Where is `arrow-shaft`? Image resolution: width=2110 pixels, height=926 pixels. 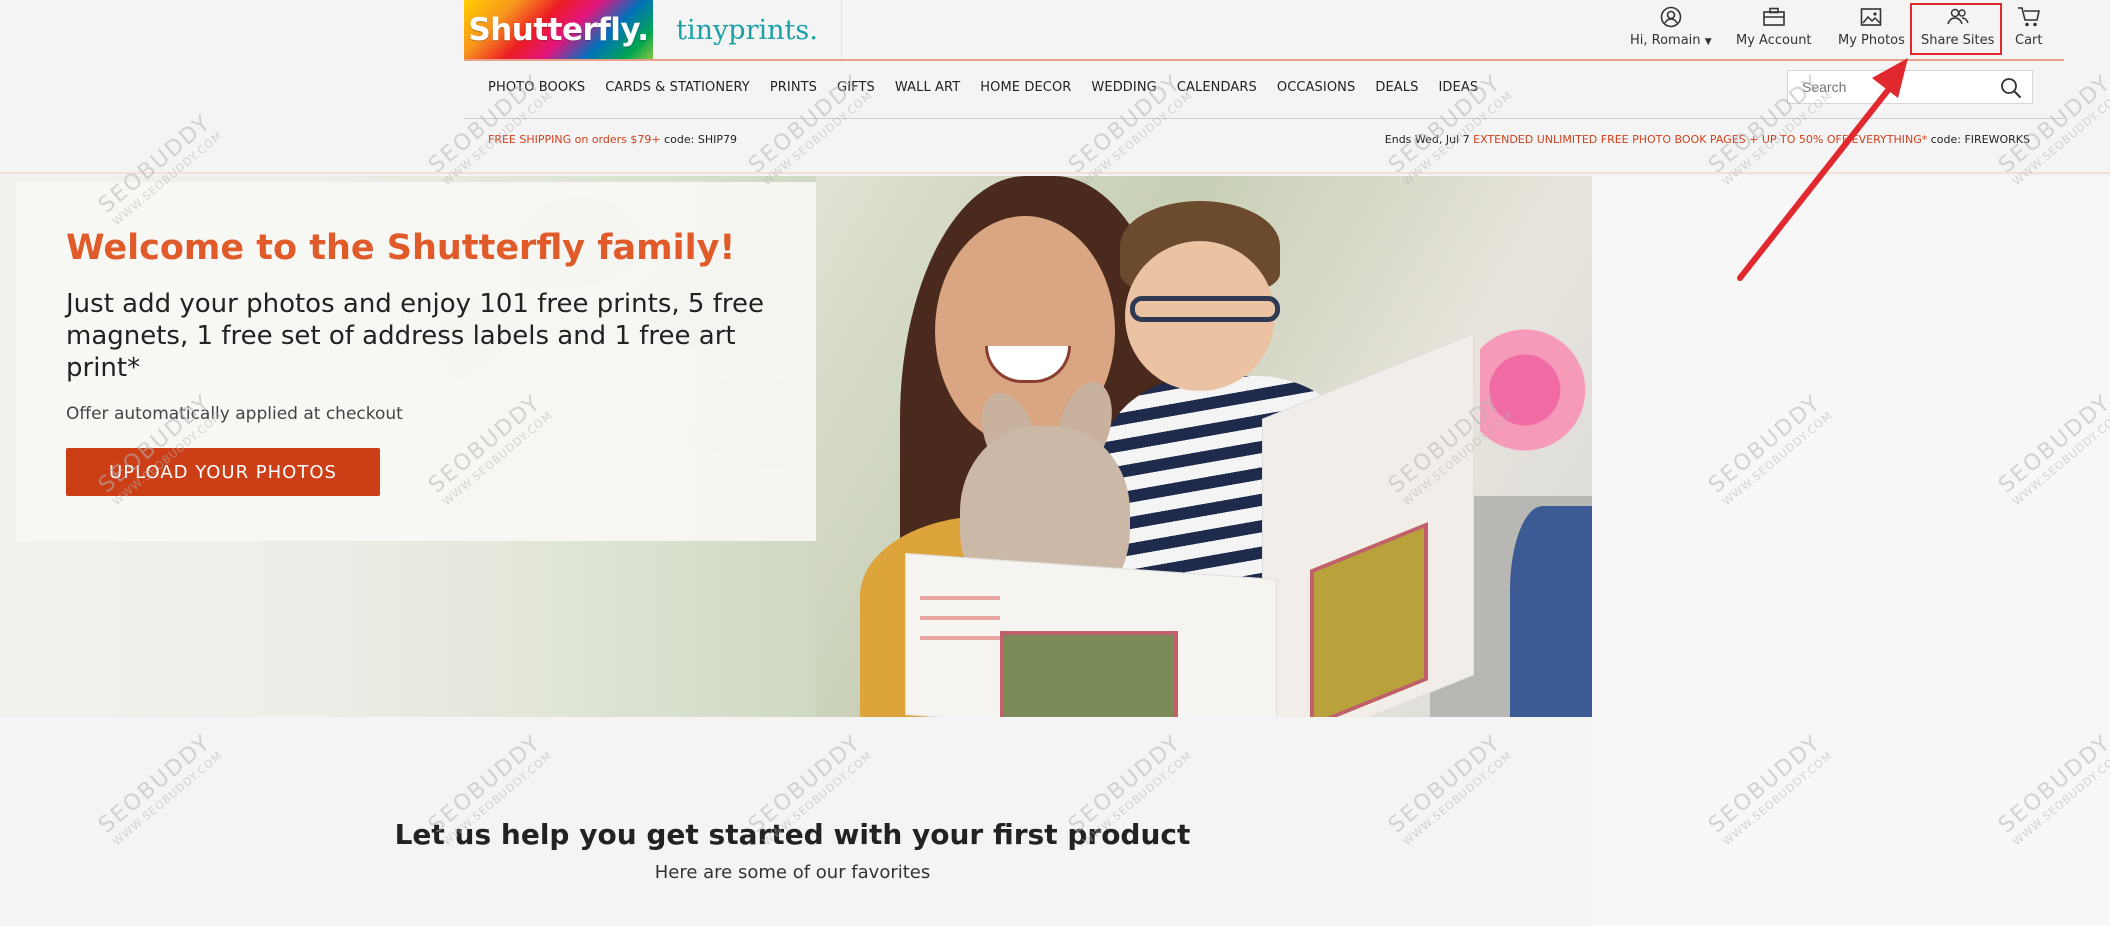 arrow-shaft is located at coordinates (1818, 179).